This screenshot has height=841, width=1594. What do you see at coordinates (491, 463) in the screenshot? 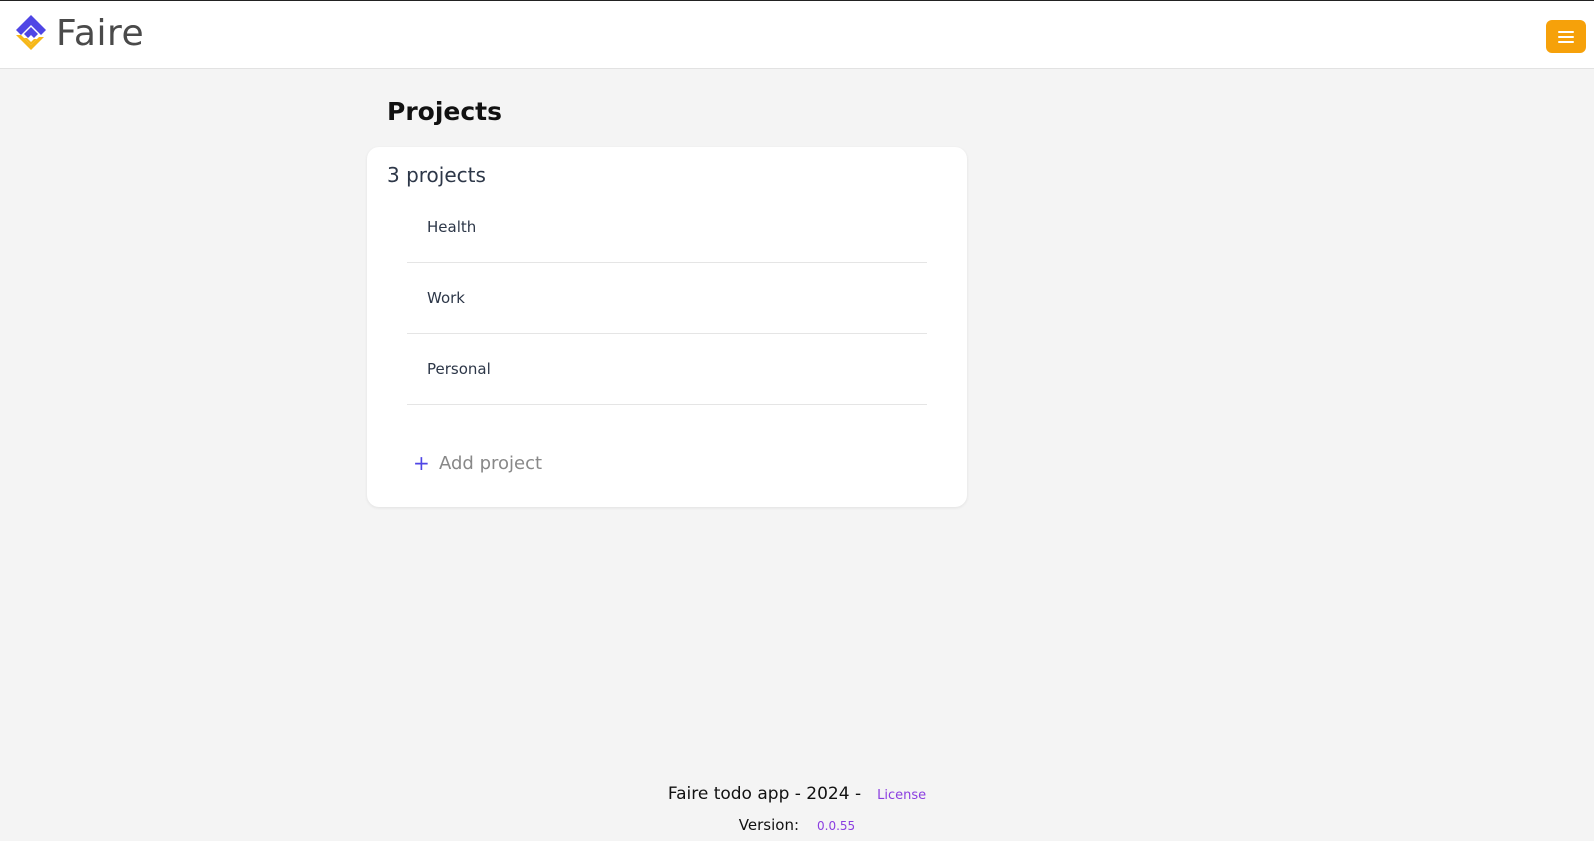
I see `add-project-label: Add project` at bounding box center [491, 463].